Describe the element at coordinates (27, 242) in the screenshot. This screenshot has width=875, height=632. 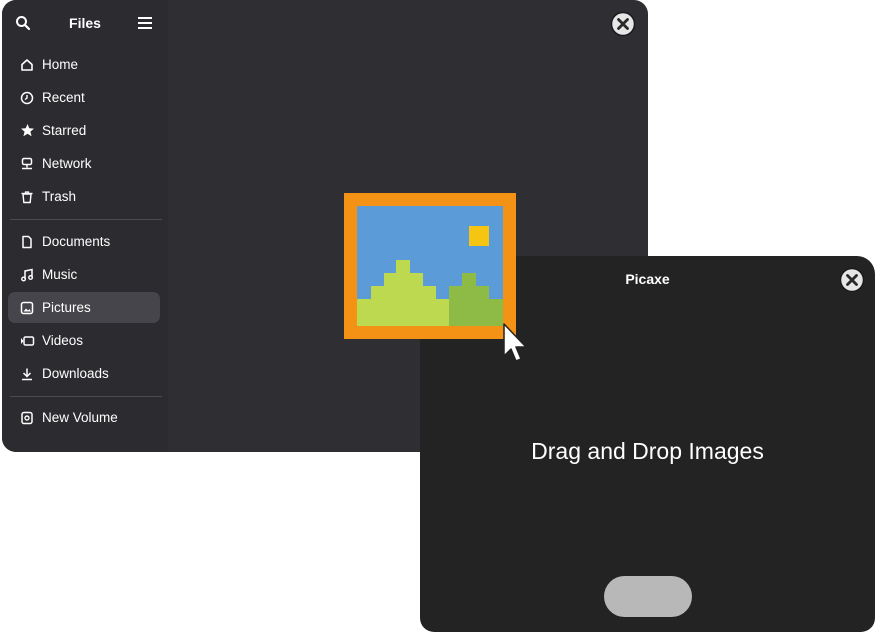
I see `document-icon` at that location.